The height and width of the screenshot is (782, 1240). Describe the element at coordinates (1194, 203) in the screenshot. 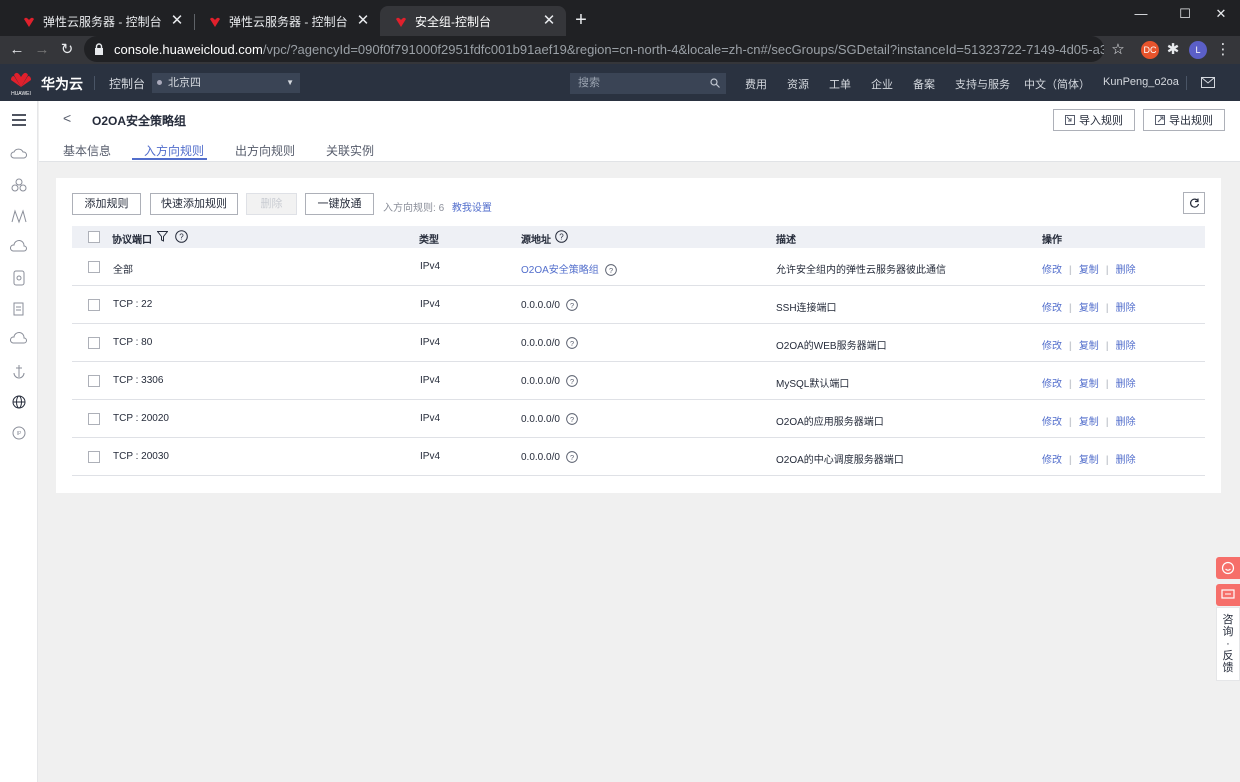

I see `refresh-button` at that location.